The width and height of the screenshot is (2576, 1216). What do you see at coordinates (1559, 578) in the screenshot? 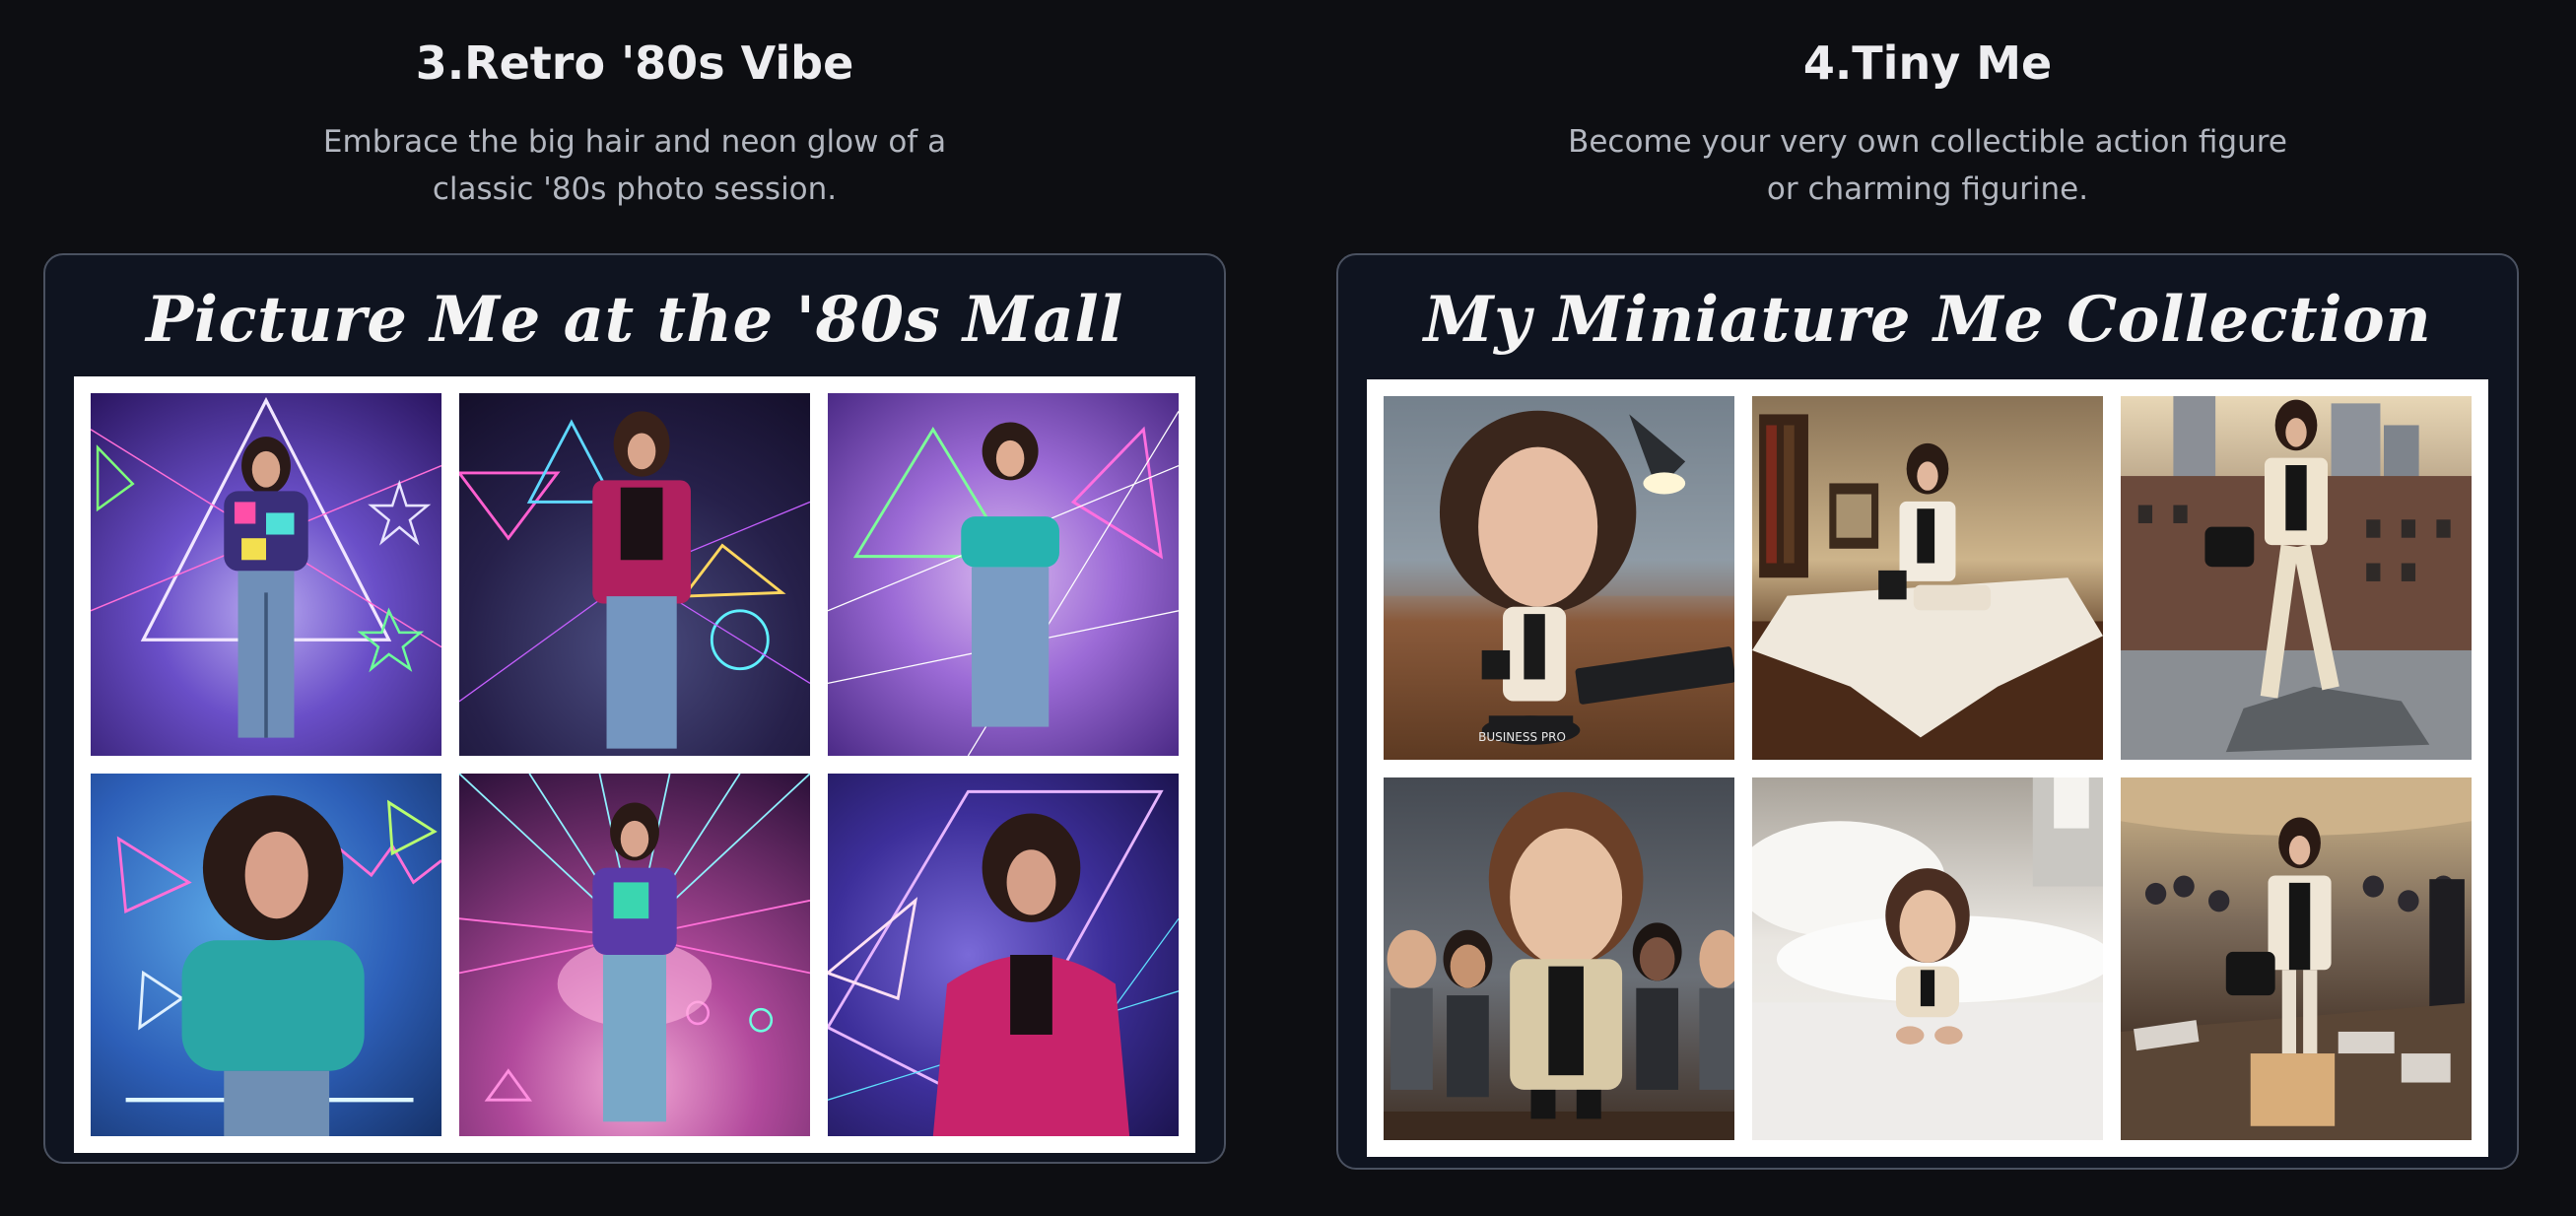
I see `figurine-photo-1: BUSINESS PRO` at bounding box center [1559, 578].